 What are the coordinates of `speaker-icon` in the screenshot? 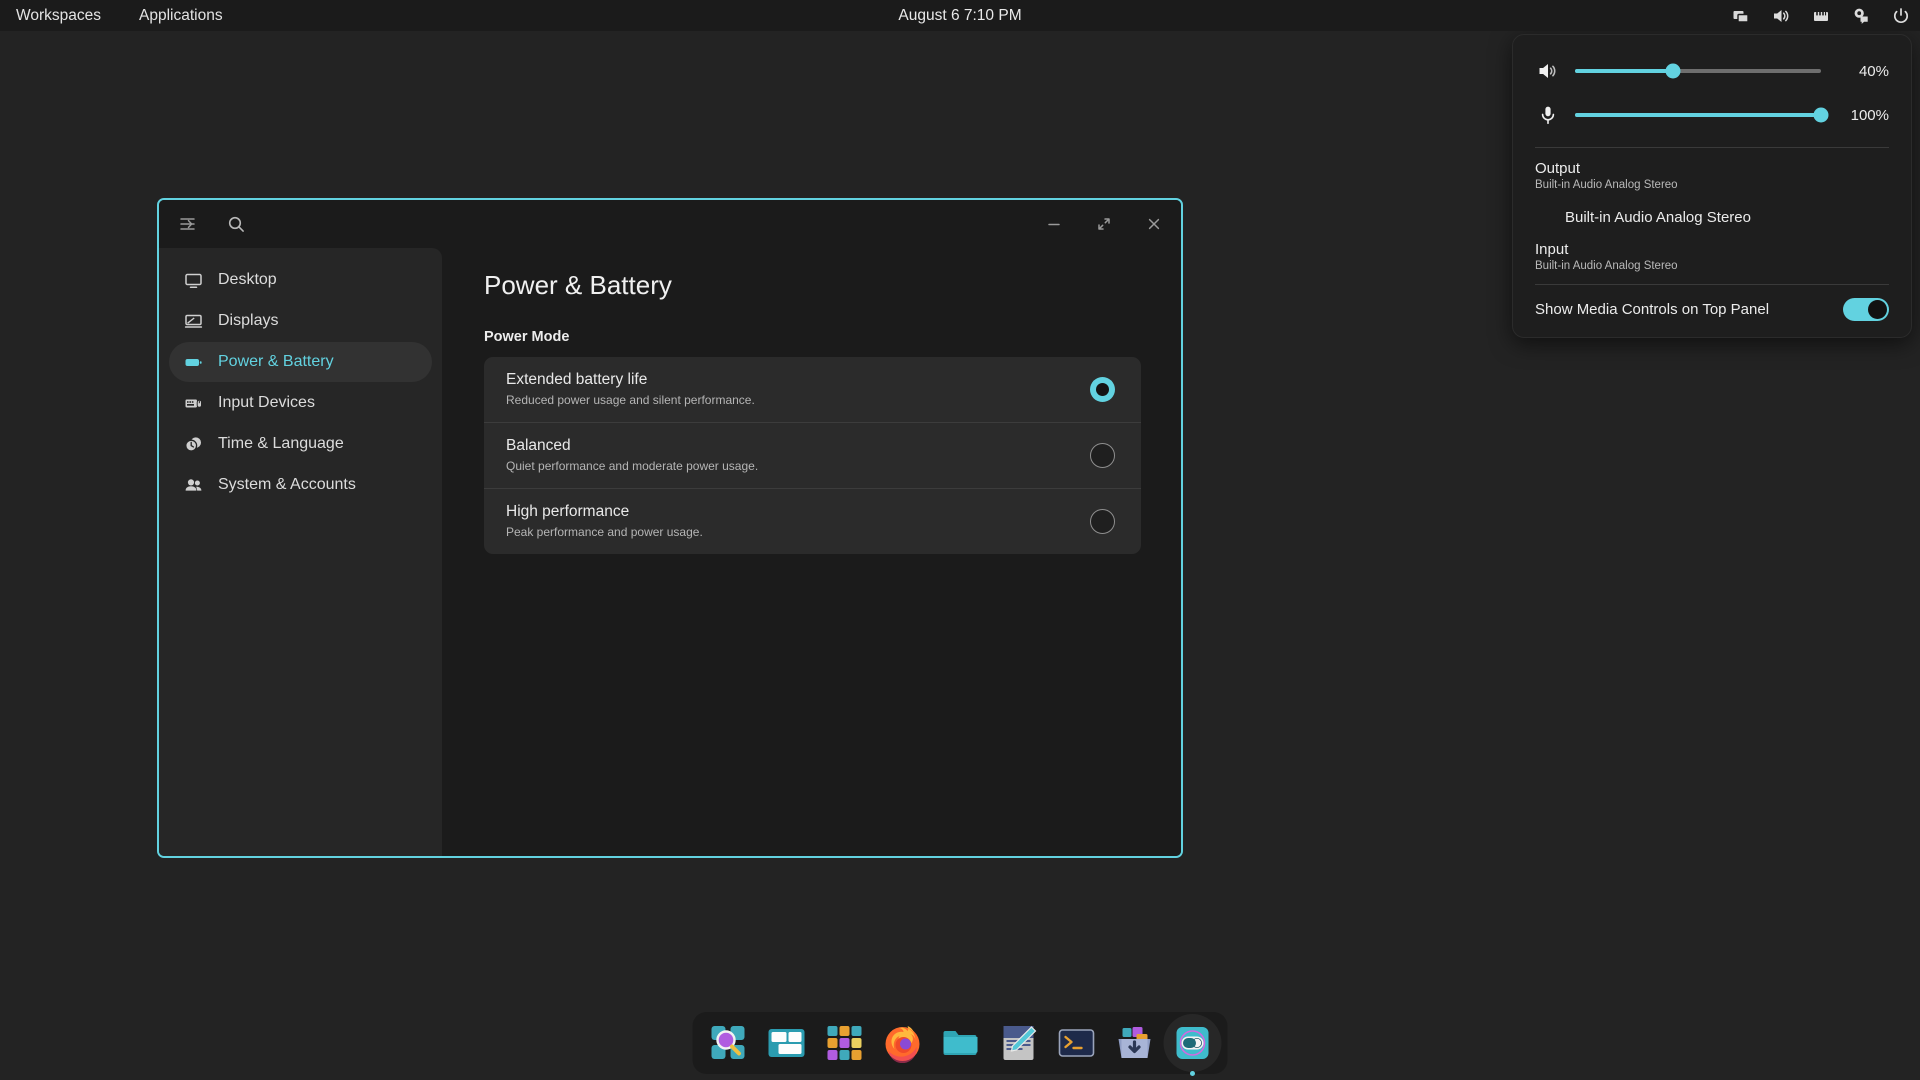 It's located at (1548, 71).